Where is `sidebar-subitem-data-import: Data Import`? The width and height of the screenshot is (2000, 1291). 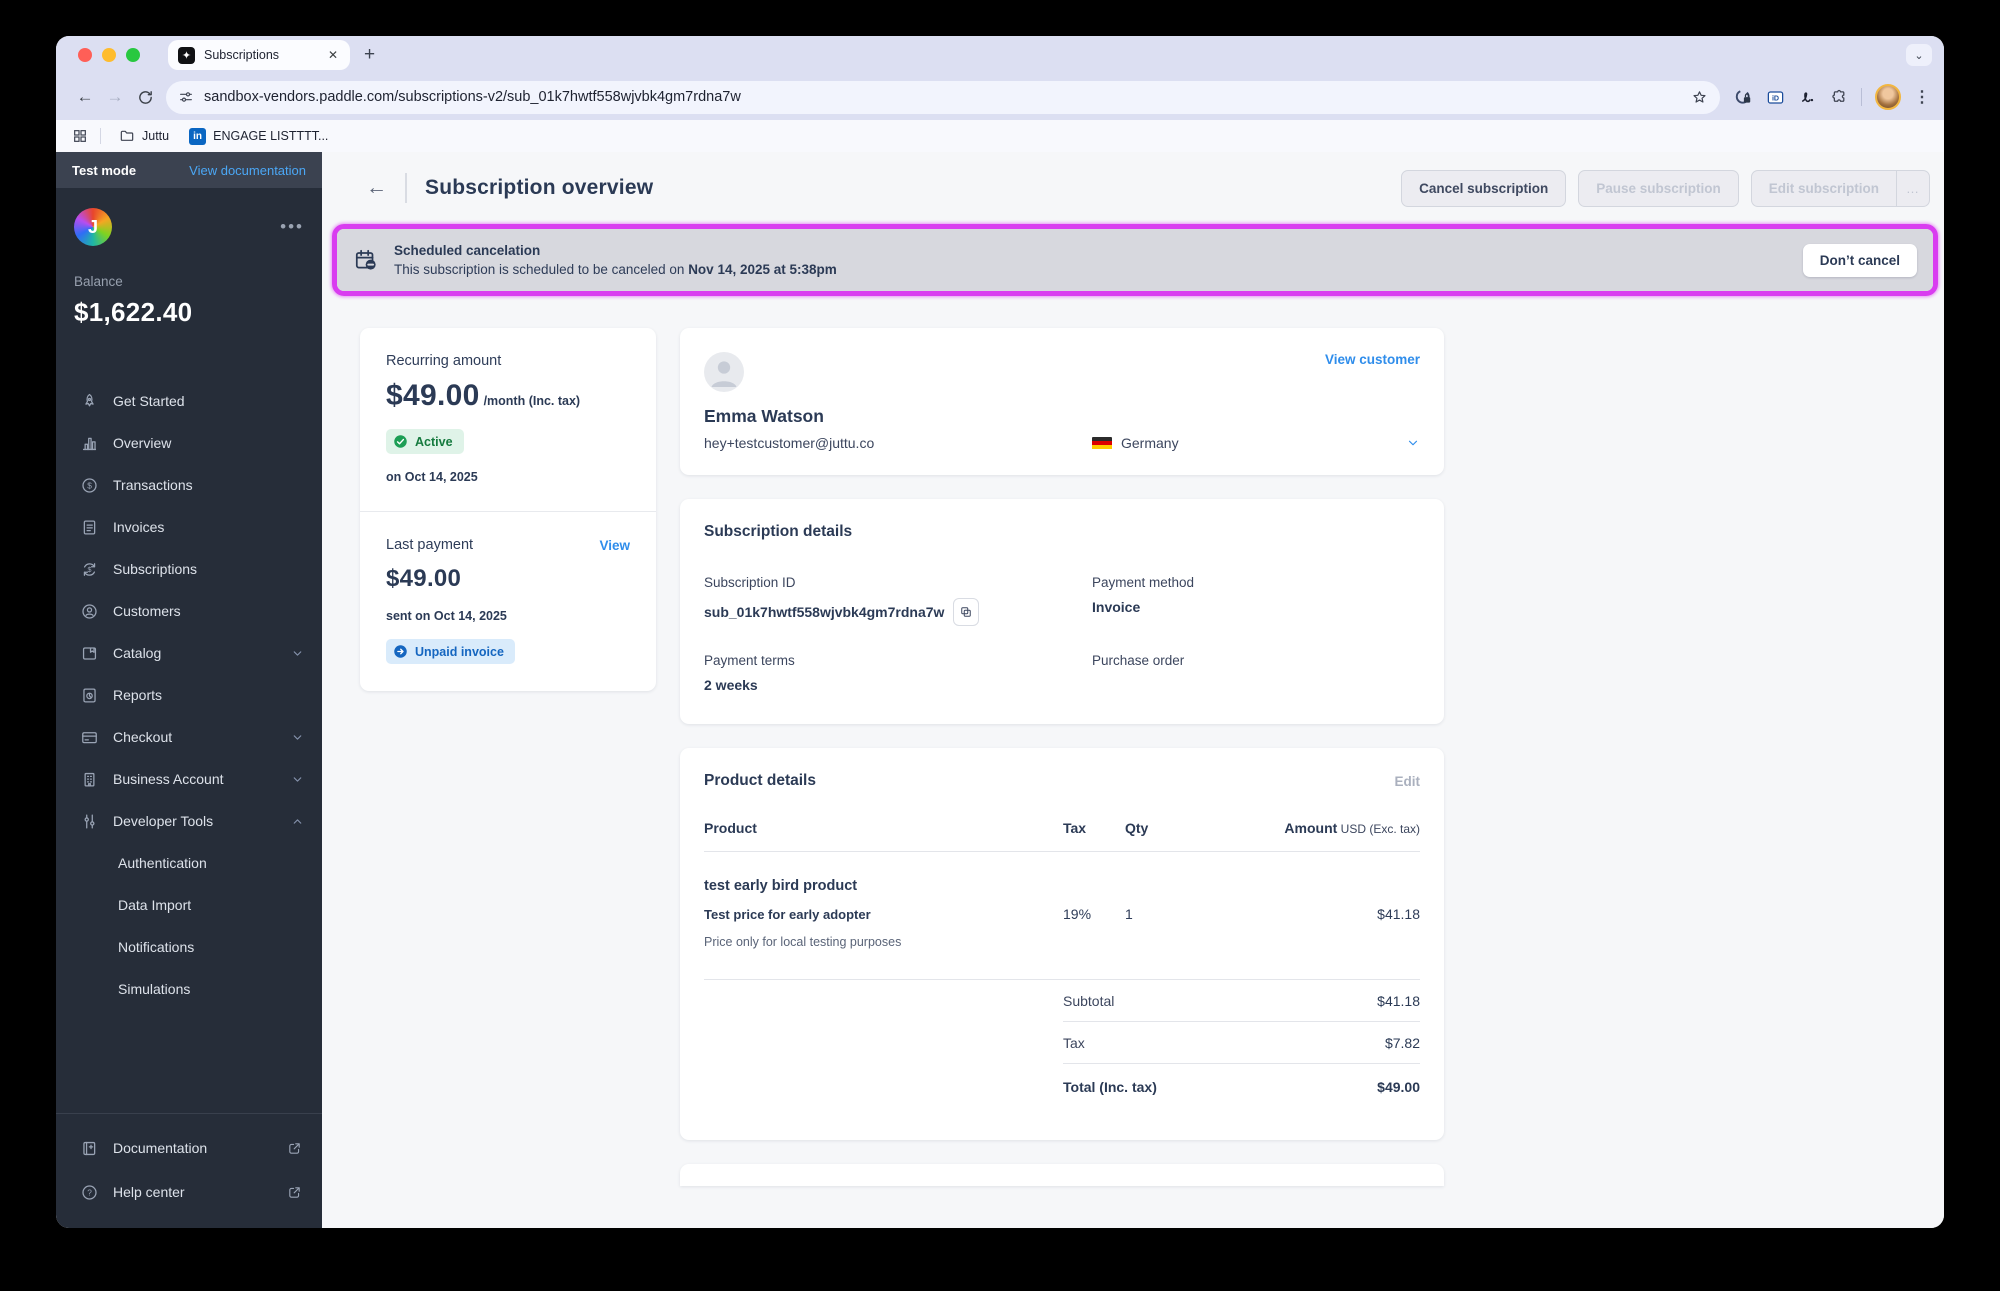 sidebar-subitem-data-import: Data Import is located at coordinates (189, 905).